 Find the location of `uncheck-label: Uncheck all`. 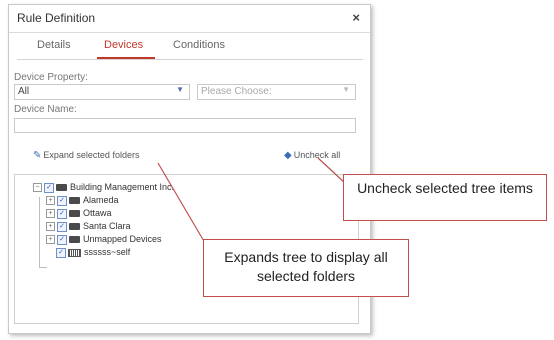

uncheck-label: Uncheck all is located at coordinates (317, 155).